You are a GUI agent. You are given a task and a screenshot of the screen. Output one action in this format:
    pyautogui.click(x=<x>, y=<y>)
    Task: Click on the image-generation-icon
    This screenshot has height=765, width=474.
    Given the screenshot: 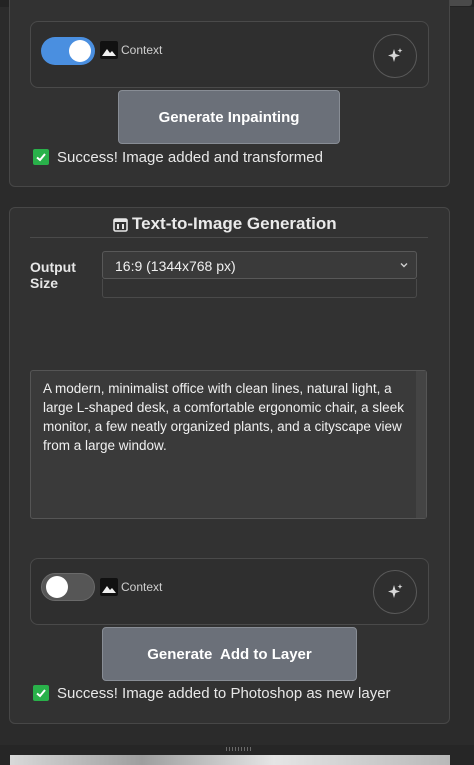 What is the action you would take?
    pyautogui.click(x=120, y=224)
    